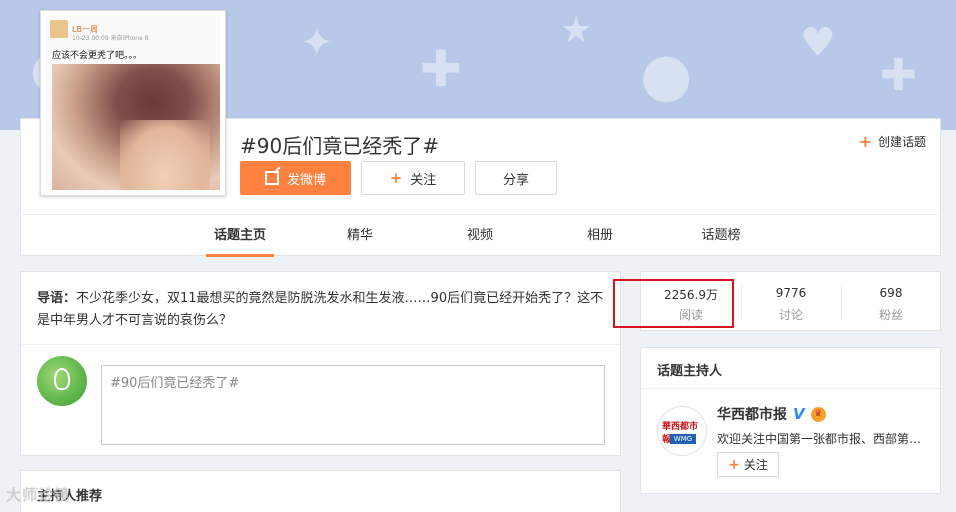  What do you see at coordinates (682, 431) in the screenshot?
I see `host-avatar: 華西都市報 WMG` at bounding box center [682, 431].